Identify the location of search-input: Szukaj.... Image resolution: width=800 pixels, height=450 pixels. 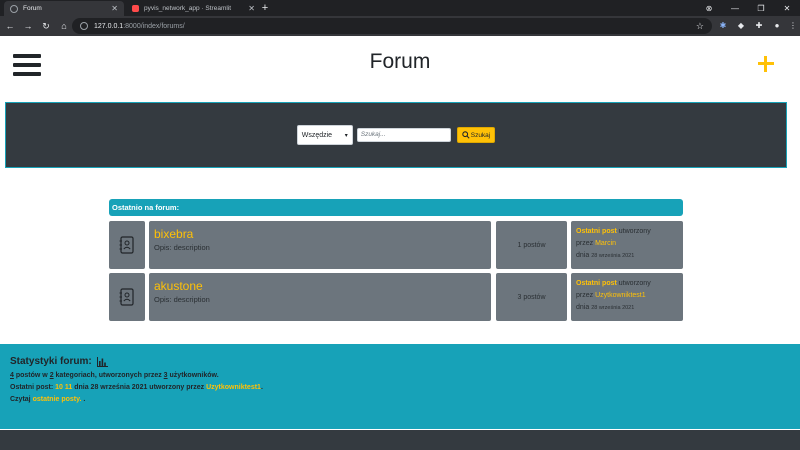
(403, 135).